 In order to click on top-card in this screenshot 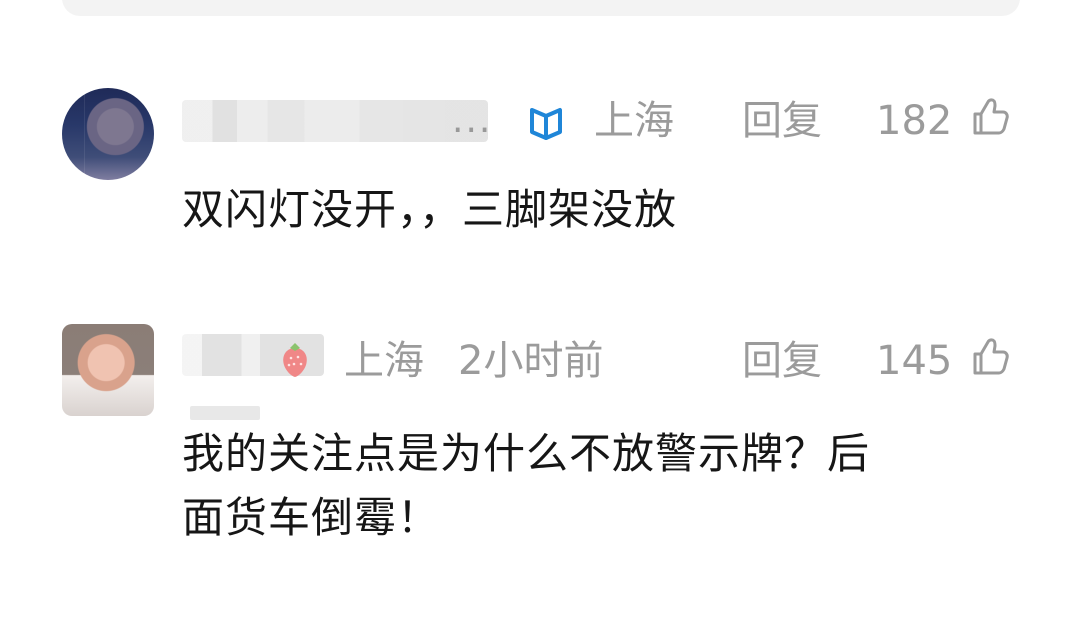, I will do `click(541, 8)`.